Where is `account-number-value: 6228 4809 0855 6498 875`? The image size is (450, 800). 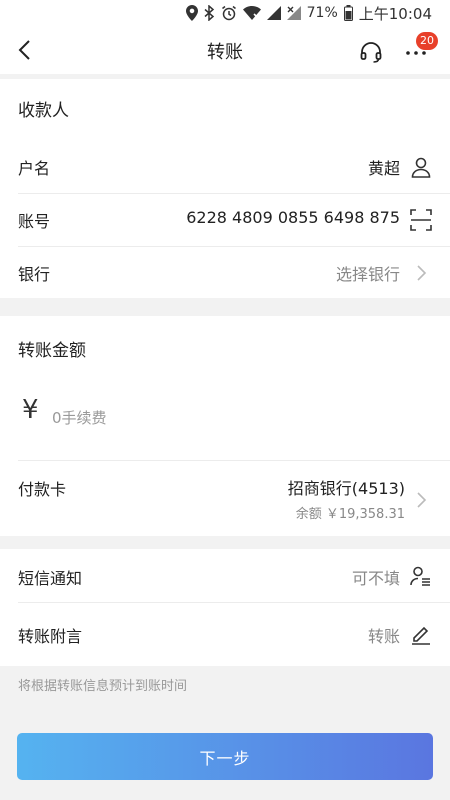
account-number-value: 6228 4809 0855 6498 875 is located at coordinates (293, 217).